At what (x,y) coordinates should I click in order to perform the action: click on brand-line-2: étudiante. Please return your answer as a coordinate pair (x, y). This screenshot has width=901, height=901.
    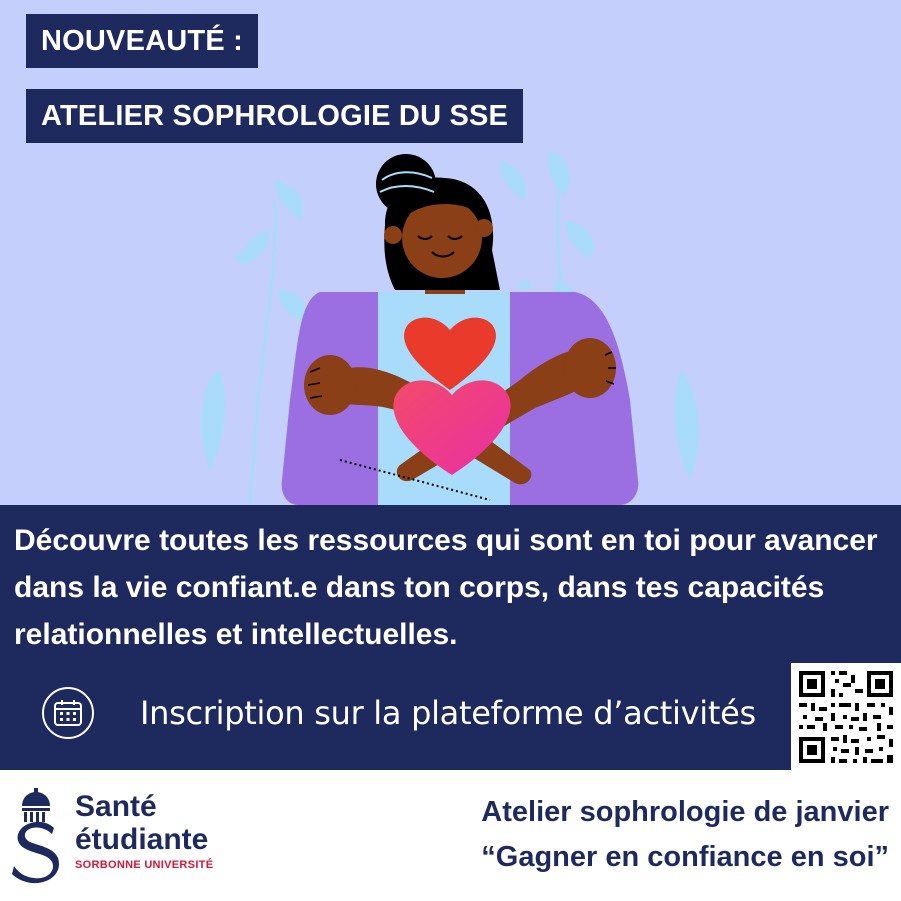
    Looking at the image, I should click on (142, 839).